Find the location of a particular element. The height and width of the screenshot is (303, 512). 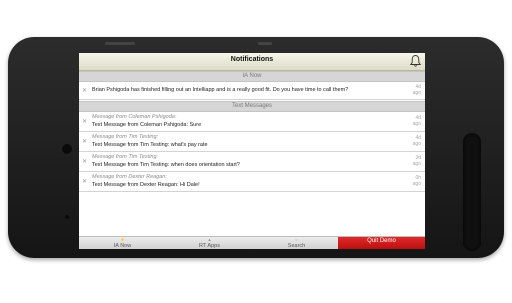

search-icon: ○ is located at coordinates (296, 239).